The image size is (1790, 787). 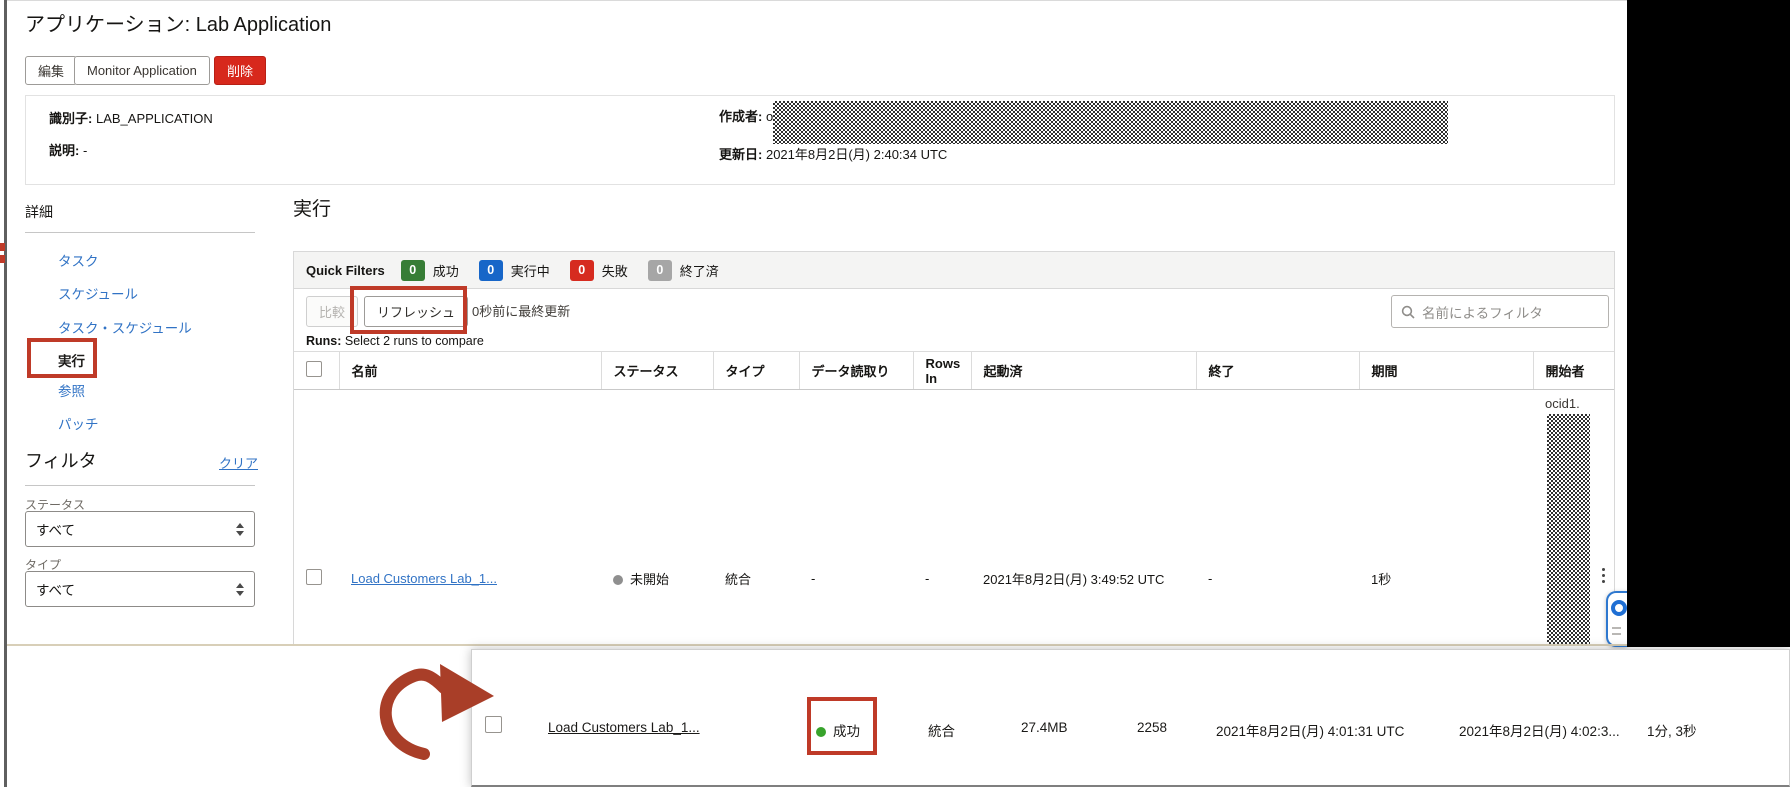 I want to click on search-placeholder: 名前によるフィルタ, so click(x=1482, y=313).